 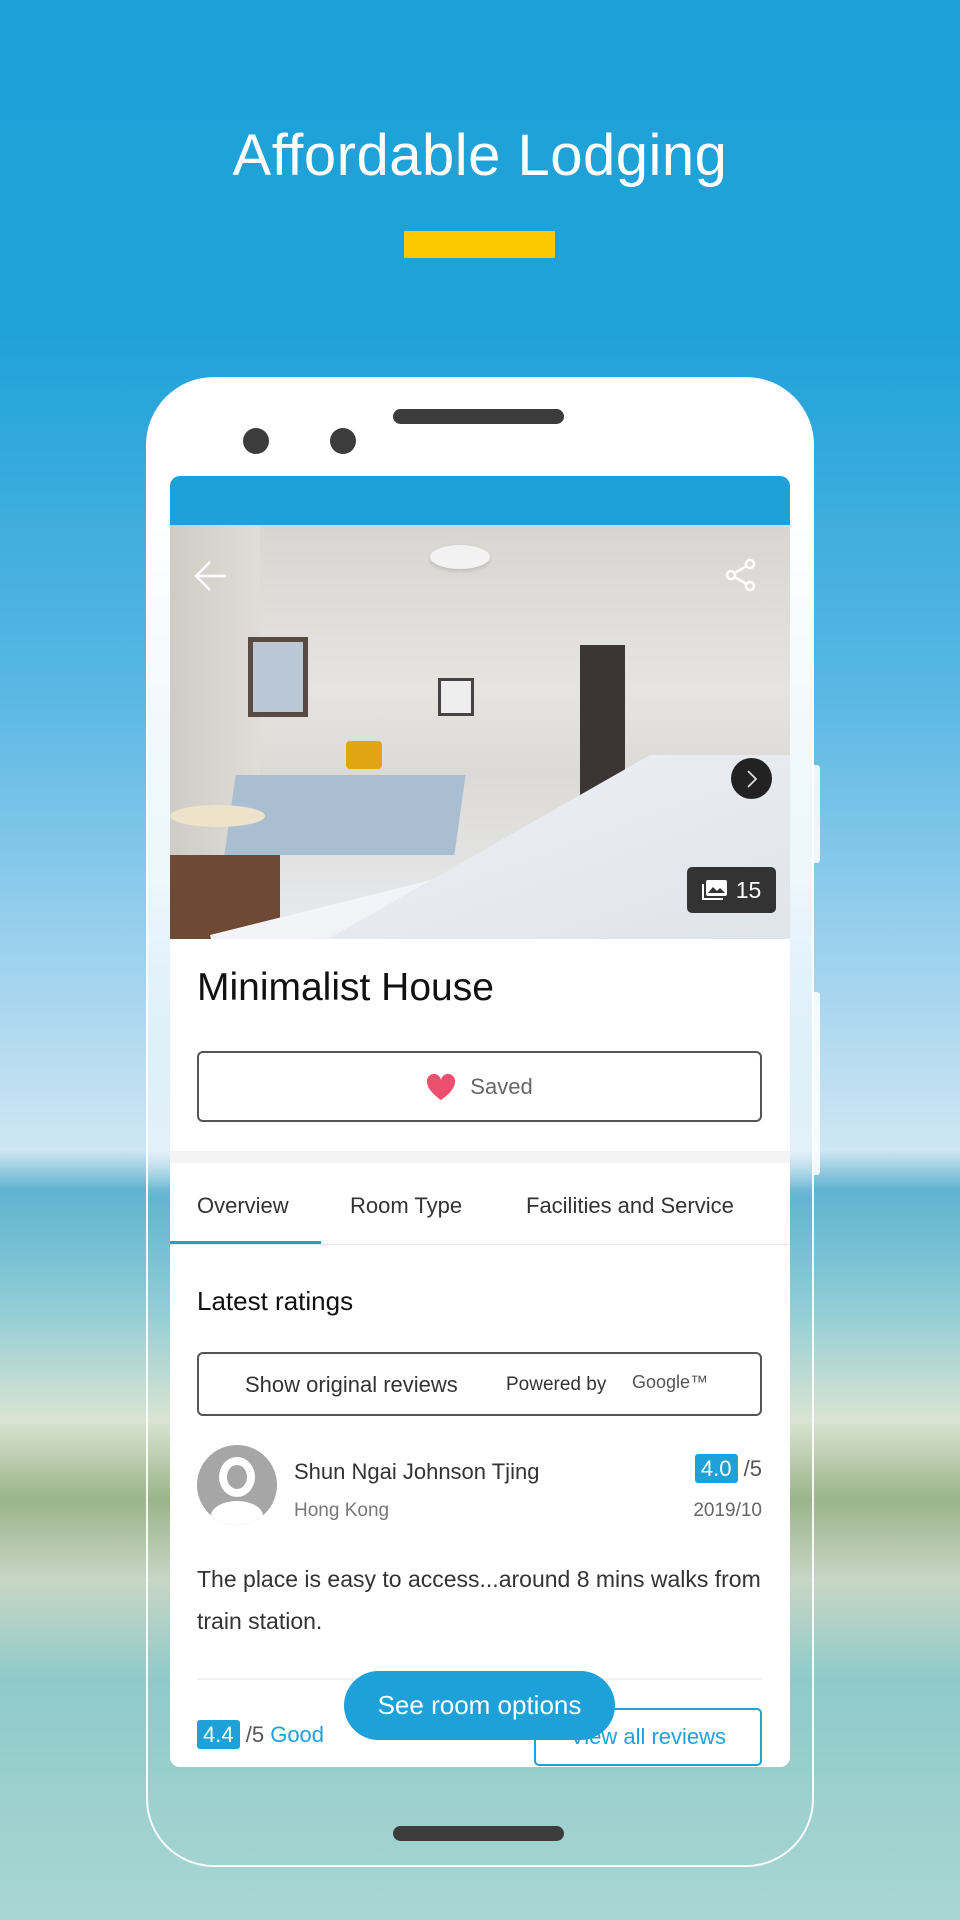 I want to click on volume-button, so click(x=817, y=814).